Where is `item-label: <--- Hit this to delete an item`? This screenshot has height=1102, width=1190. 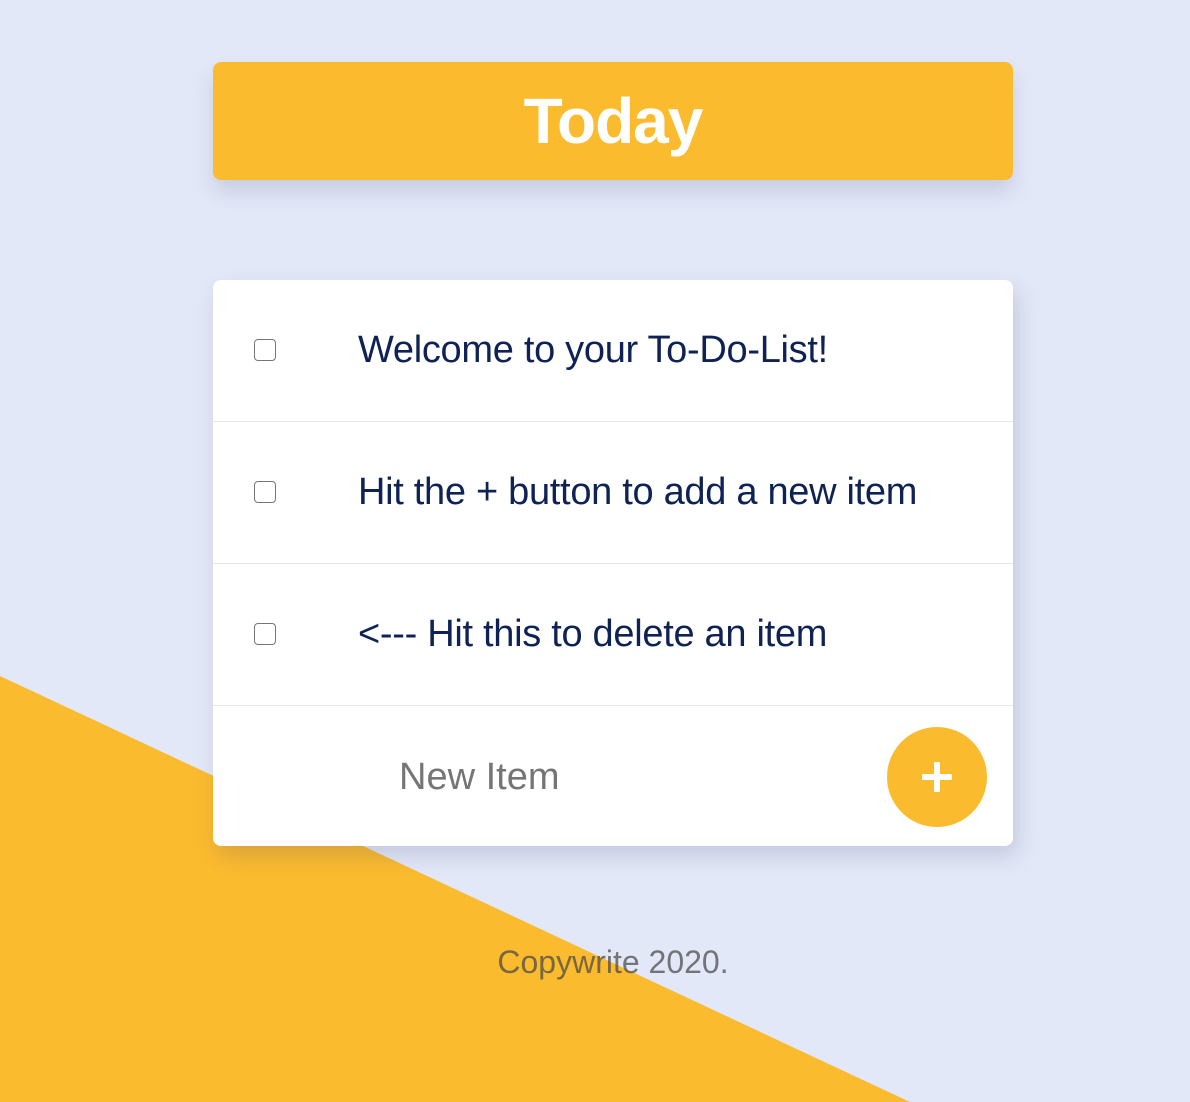
item-label: <--- Hit this to delete an item is located at coordinates (593, 634).